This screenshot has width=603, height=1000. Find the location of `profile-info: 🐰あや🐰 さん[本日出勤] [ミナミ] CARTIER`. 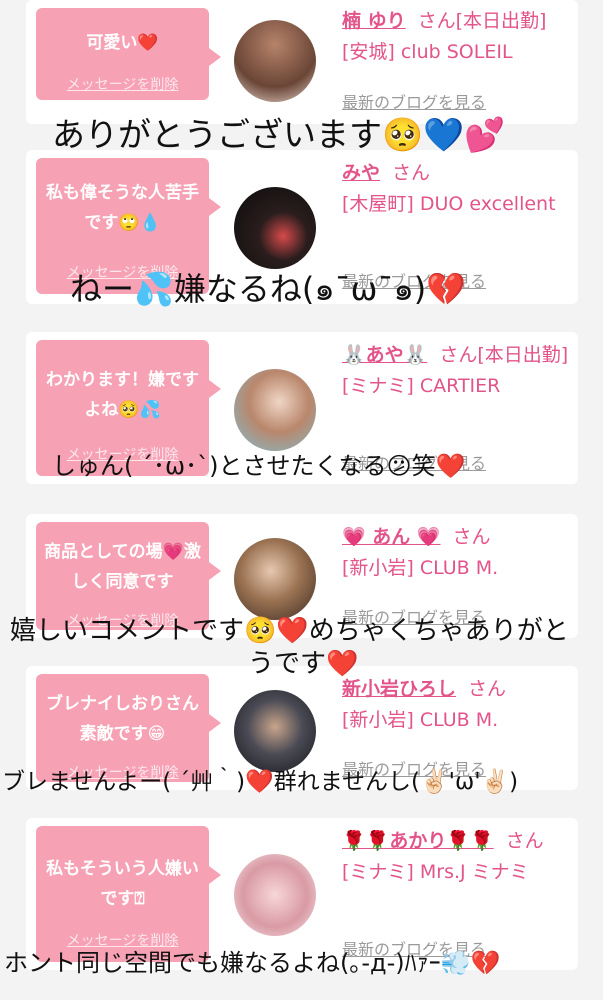

profile-info: 🐰あや🐰 さん[本日出勤] [ミナミ] CARTIER is located at coordinates (460, 371).